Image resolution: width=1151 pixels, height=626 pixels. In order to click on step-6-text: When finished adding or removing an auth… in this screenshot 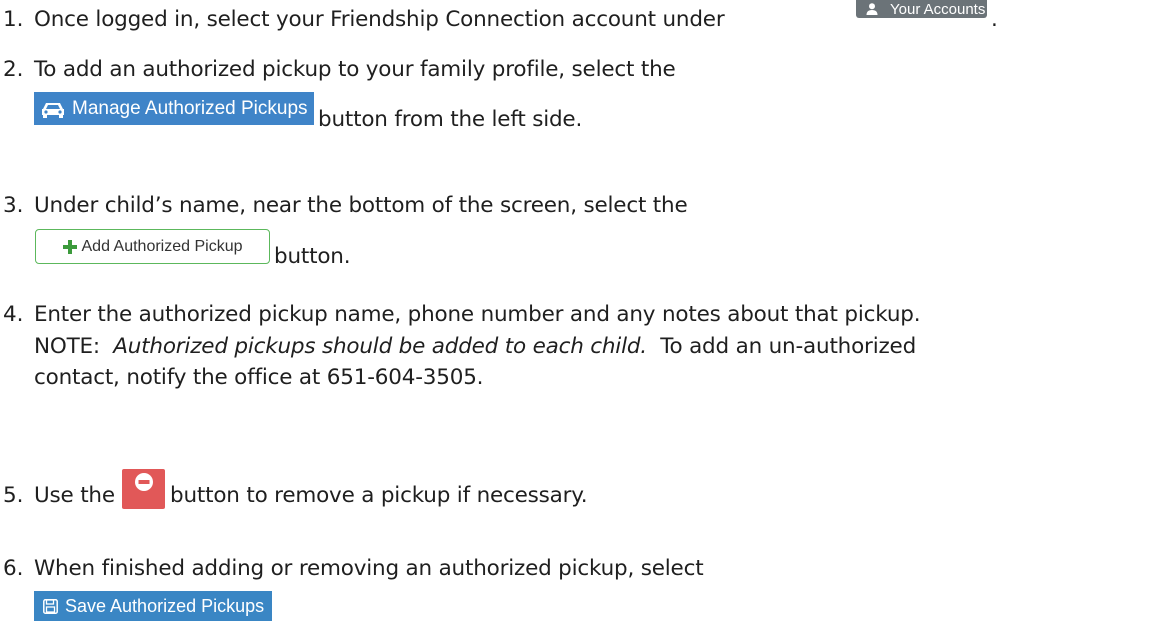, I will do `click(369, 568)`.